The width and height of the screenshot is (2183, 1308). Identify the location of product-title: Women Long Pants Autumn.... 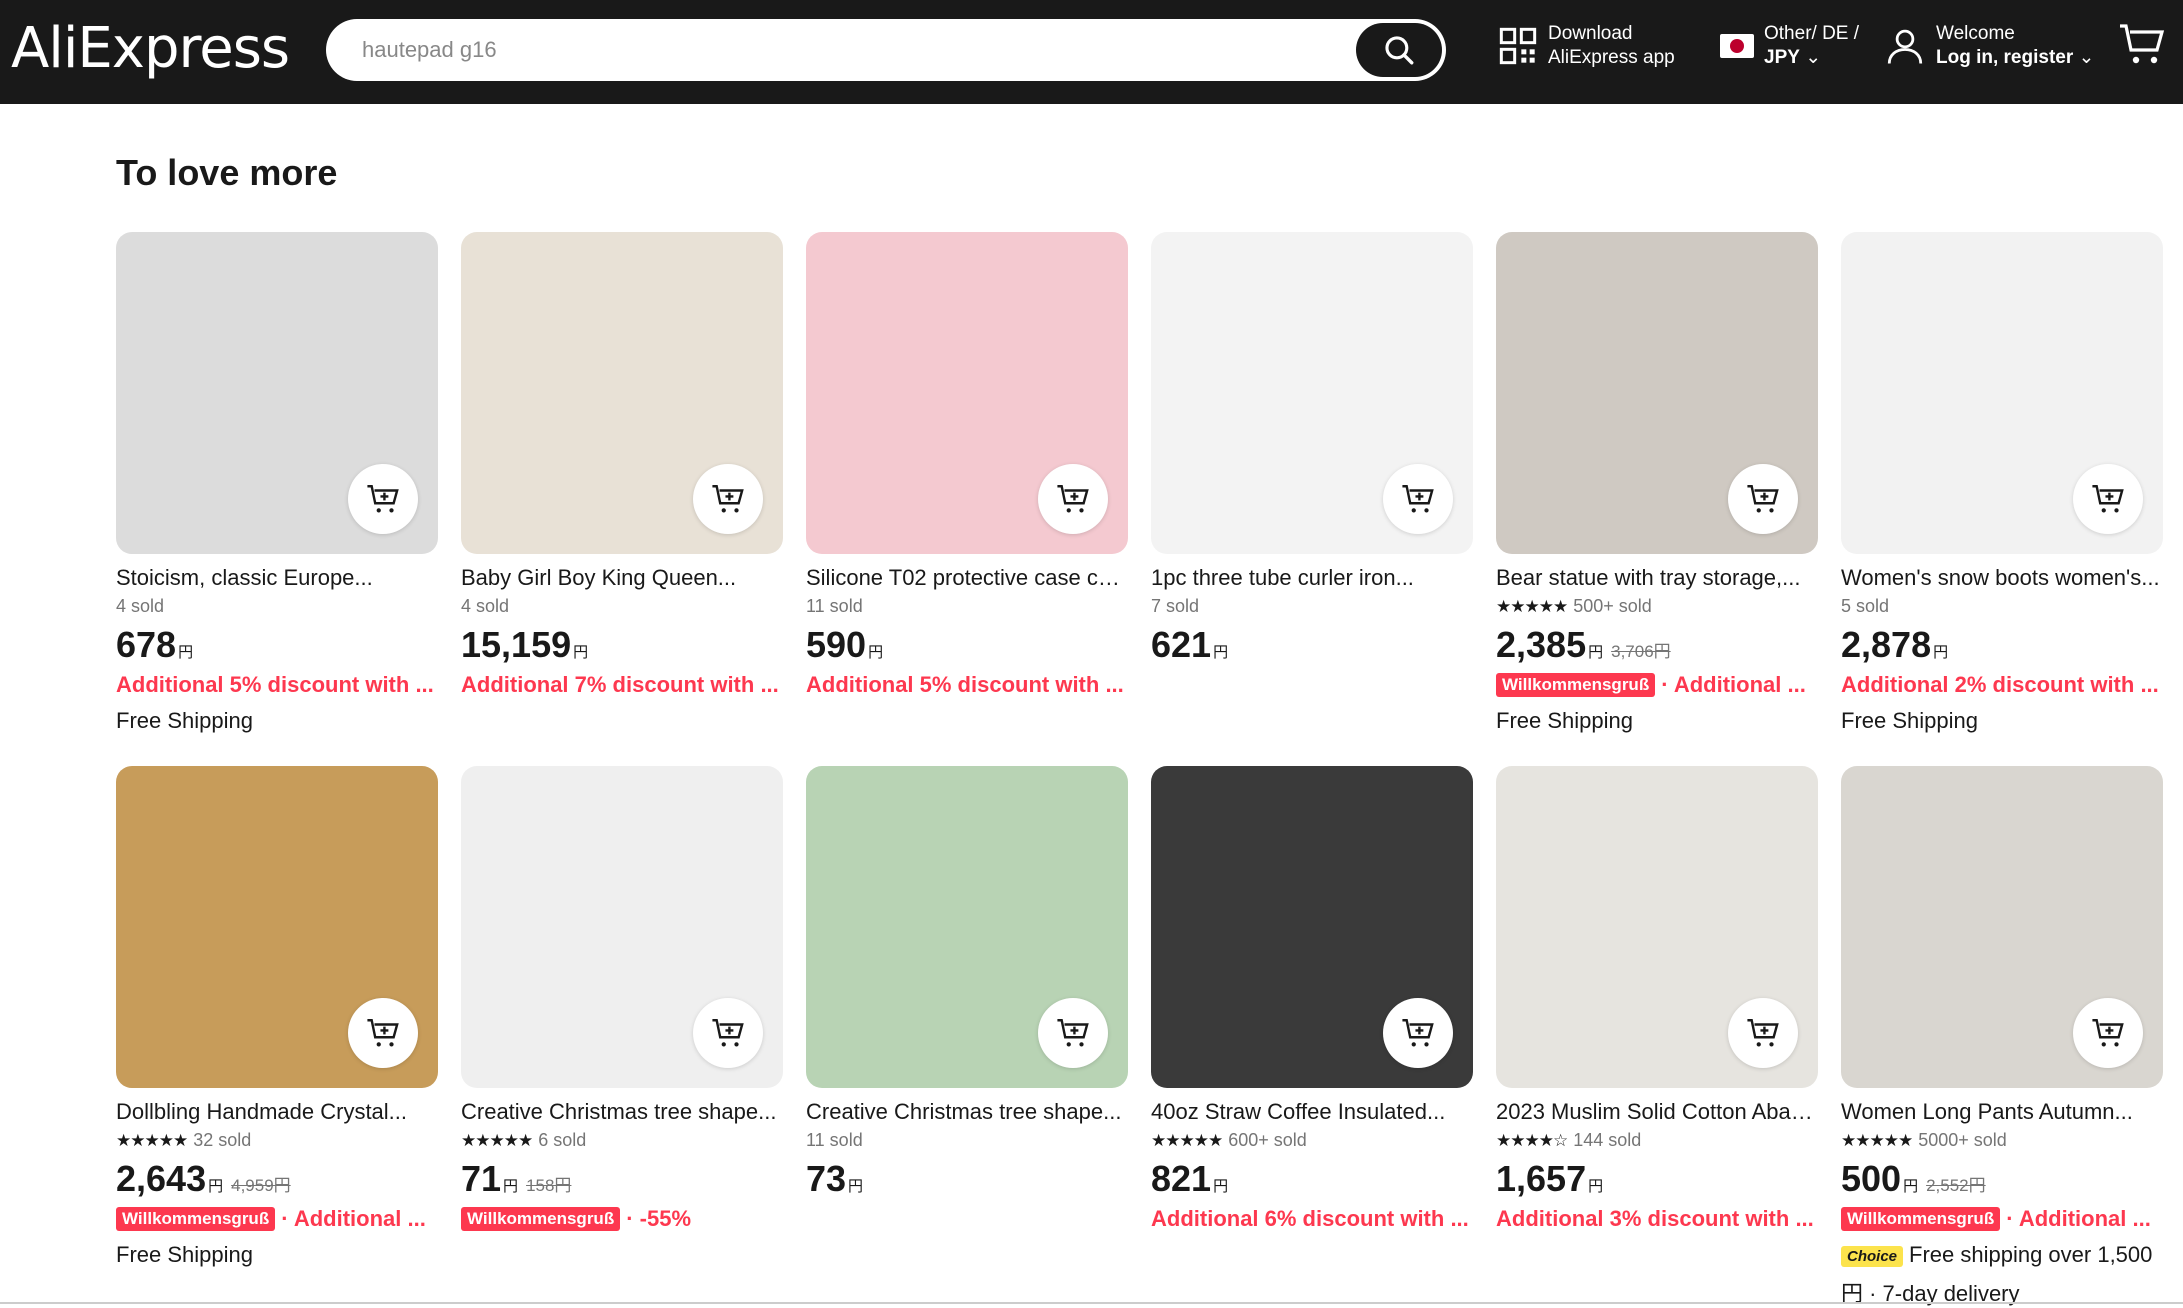
(2002, 1112).